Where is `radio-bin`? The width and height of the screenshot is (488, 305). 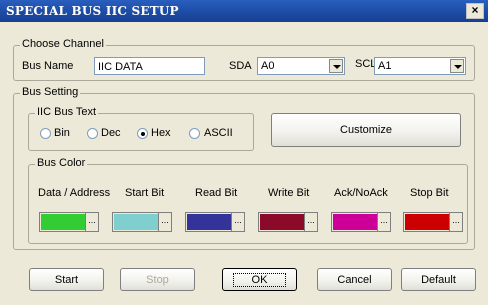 radio-bin is located at coordinates (45, 133).